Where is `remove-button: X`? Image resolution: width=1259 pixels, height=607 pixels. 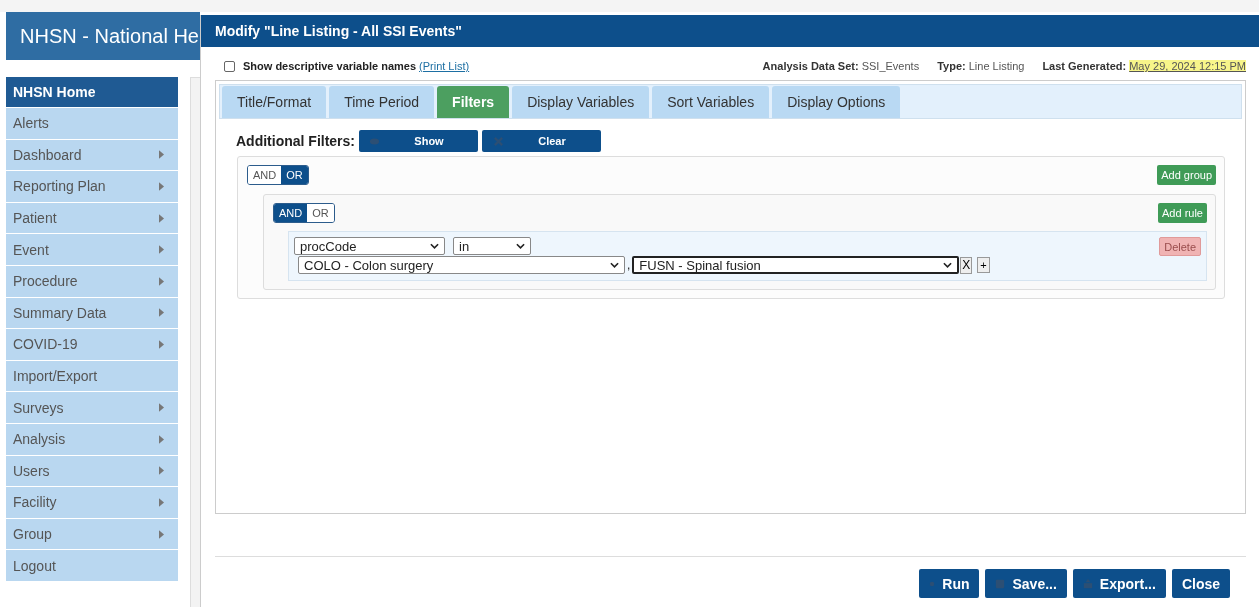 remove-button: X is located at coordinates (966, 265).